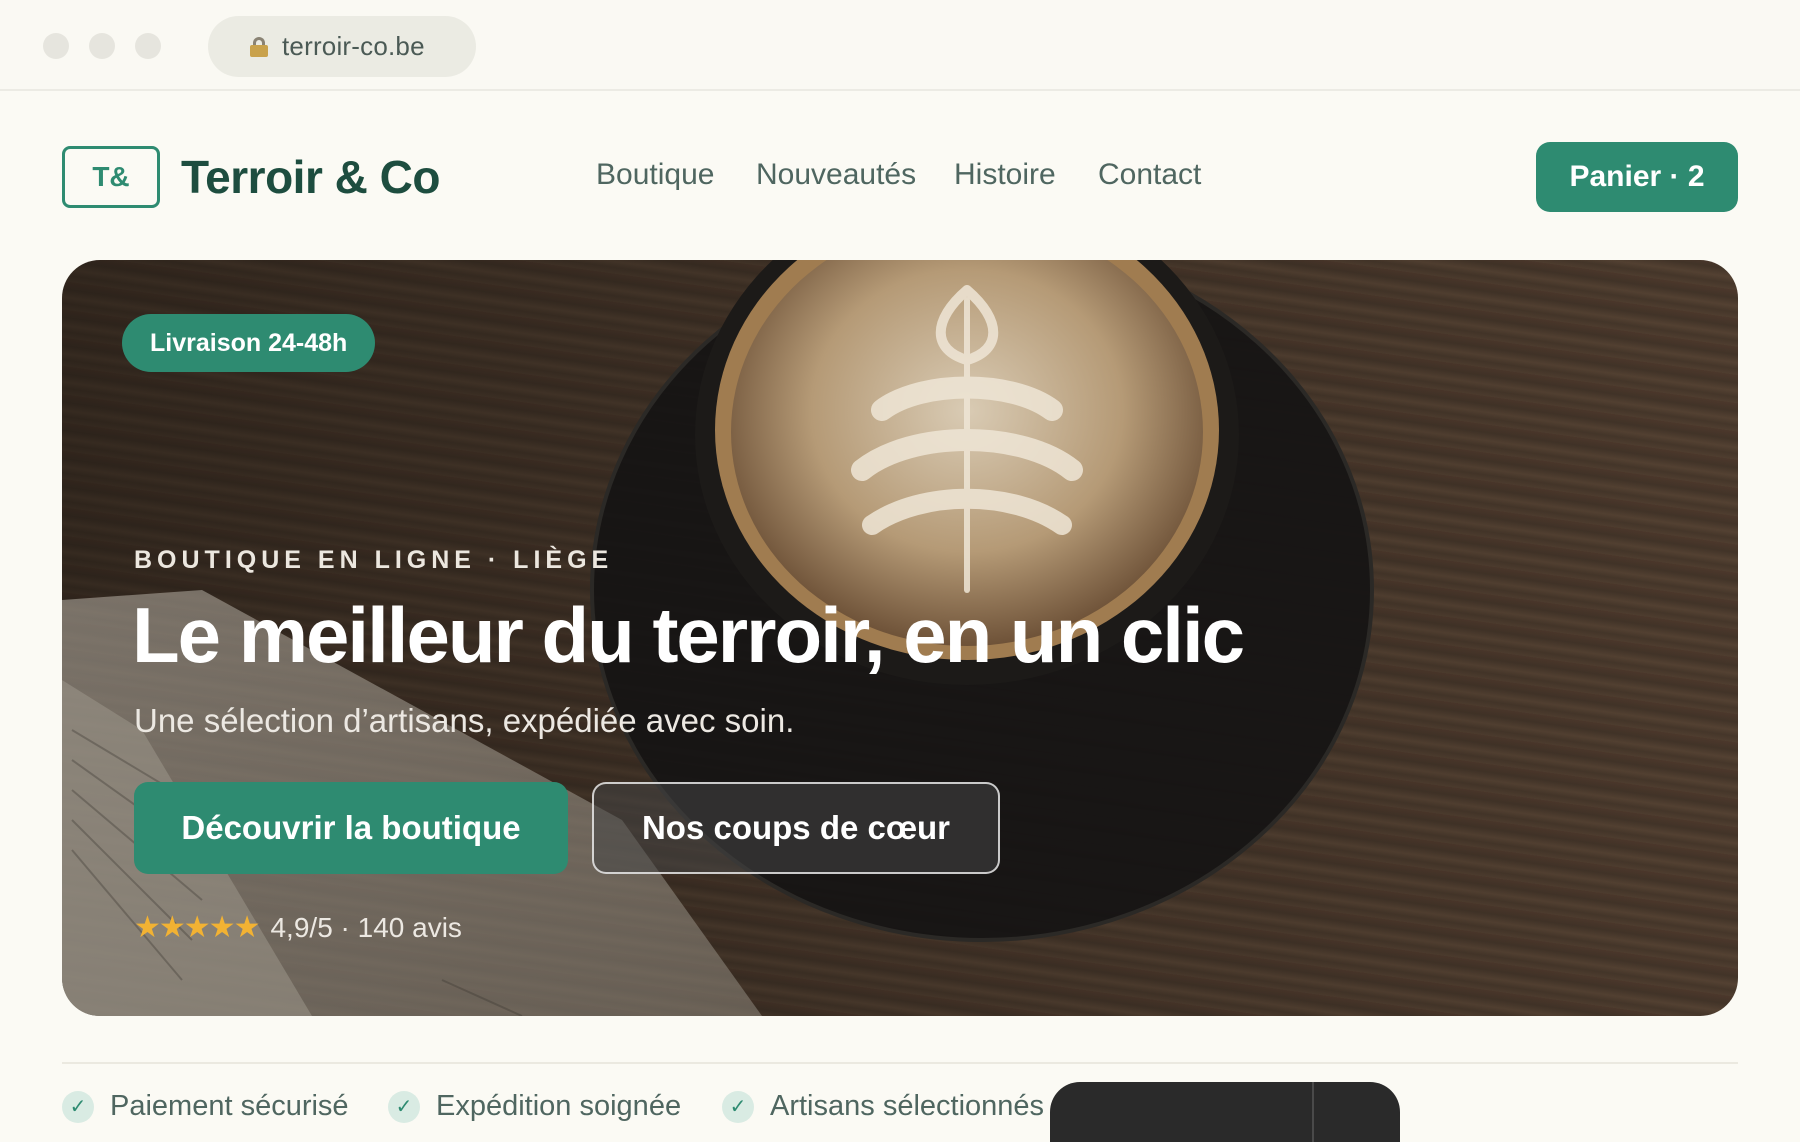 The width and height of the screenshot is (1800, 1142). Describe the element at coordinates (310, 177) in the screenshot. I see `brand-name: Terroir & Co` at that location.